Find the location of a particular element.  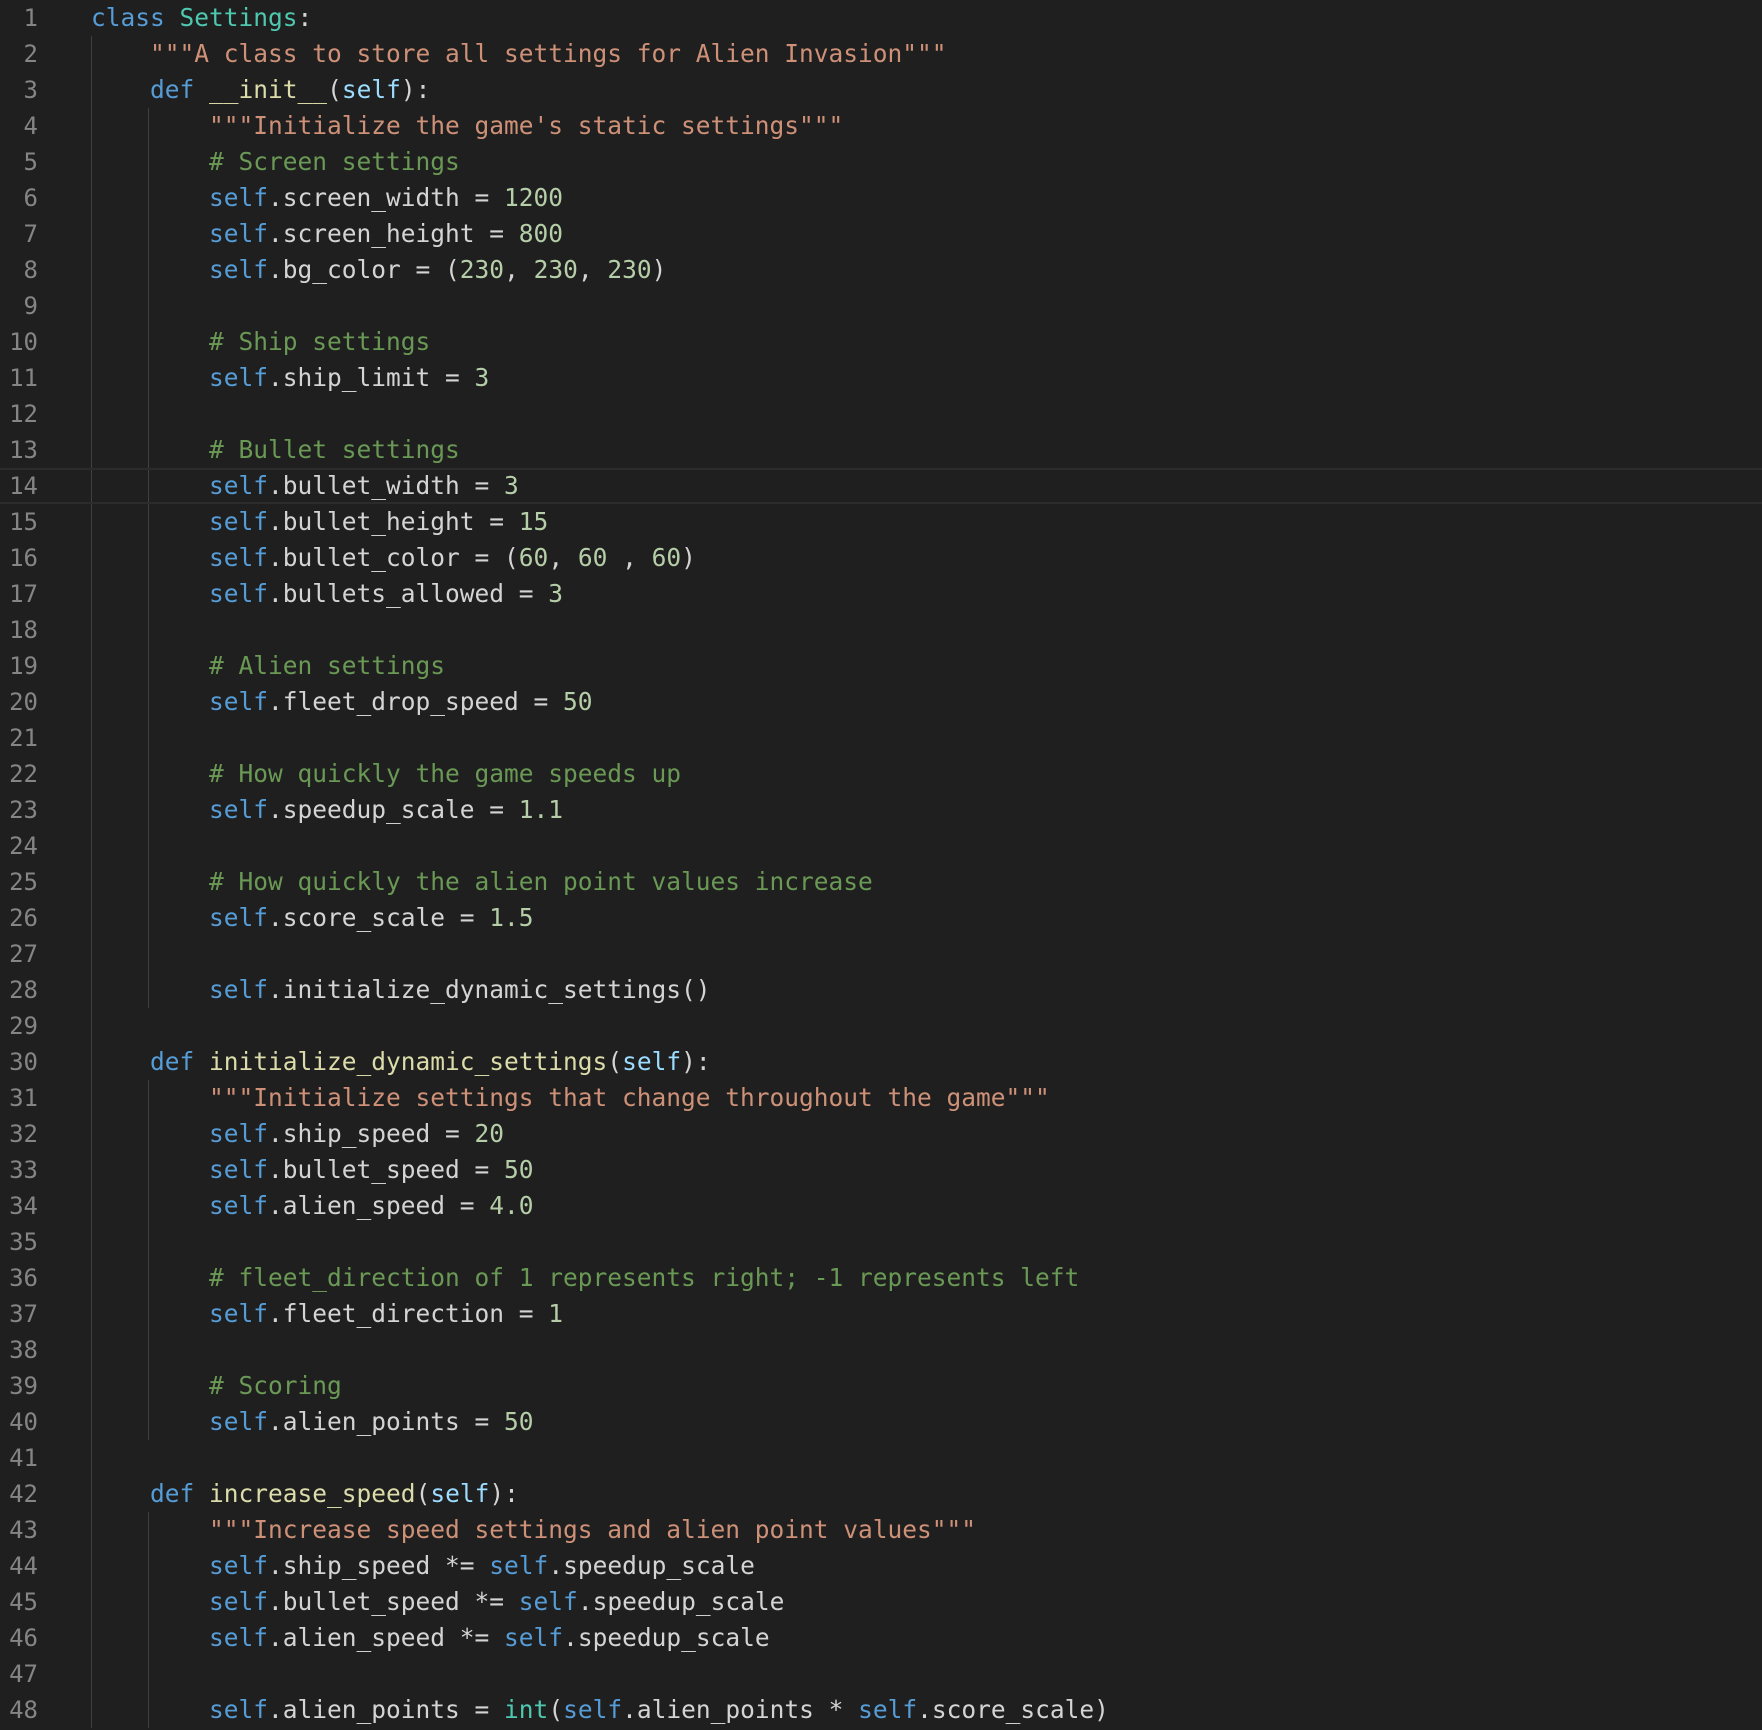

code-text: def initialize_dynamic_settings(self): is located at coordinates (401, 1062).